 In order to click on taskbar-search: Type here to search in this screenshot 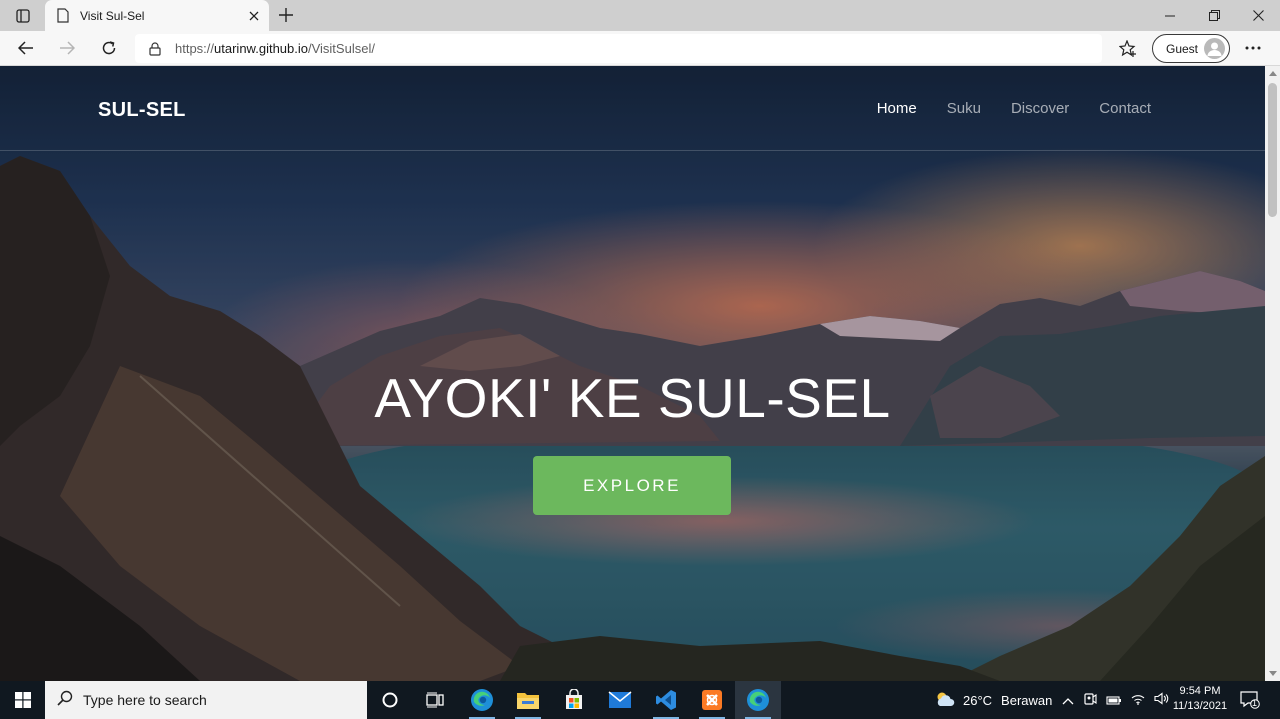, I will do `click(206, 700)`.